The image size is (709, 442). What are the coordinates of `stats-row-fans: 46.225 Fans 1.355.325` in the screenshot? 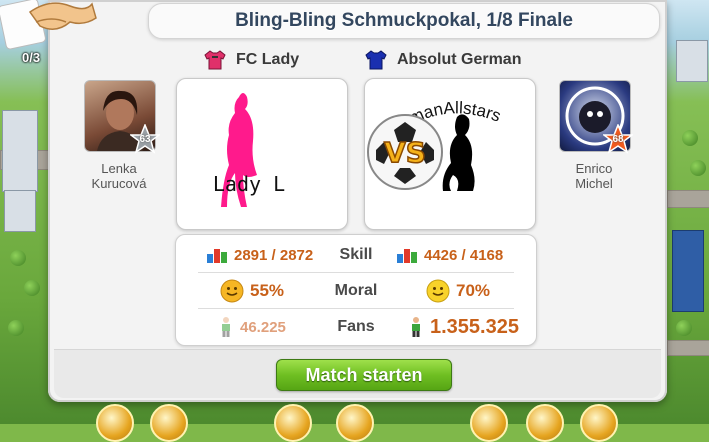 It's located at (356, 327).